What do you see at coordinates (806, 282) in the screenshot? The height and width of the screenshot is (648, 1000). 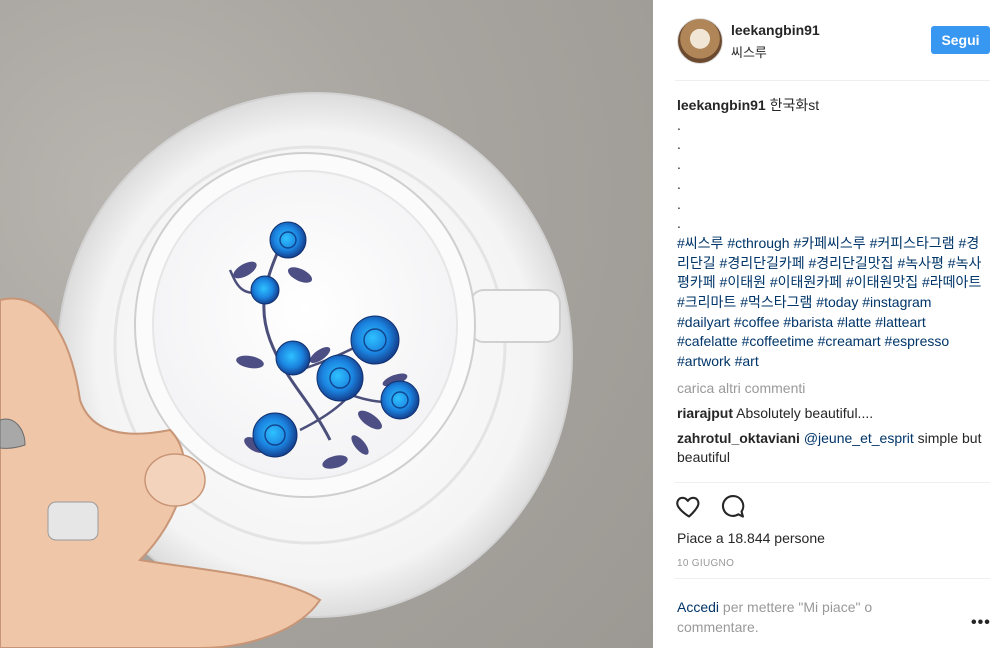 I see `hashtag-link: #이태원카페` at bounding box center [806, 282].